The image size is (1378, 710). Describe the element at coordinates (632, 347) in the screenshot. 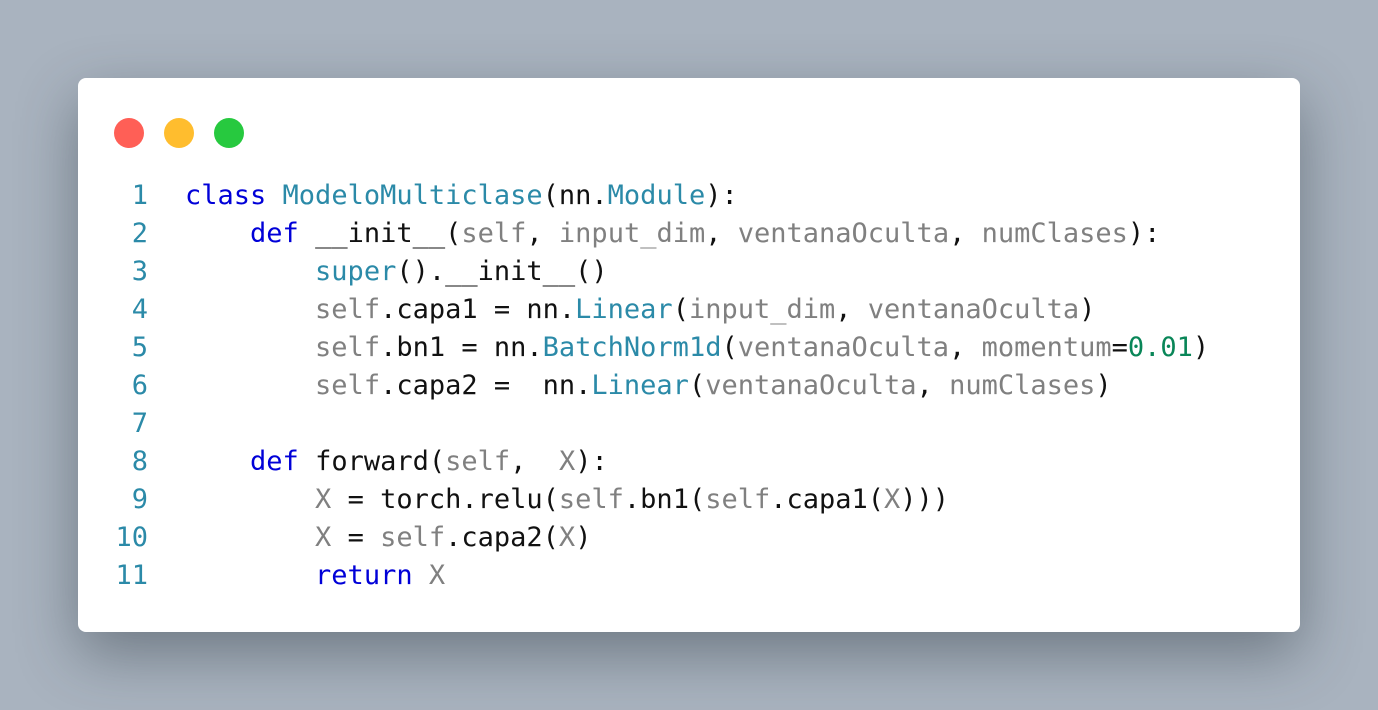

I see `code-token: BatchNorm1d` at that location.